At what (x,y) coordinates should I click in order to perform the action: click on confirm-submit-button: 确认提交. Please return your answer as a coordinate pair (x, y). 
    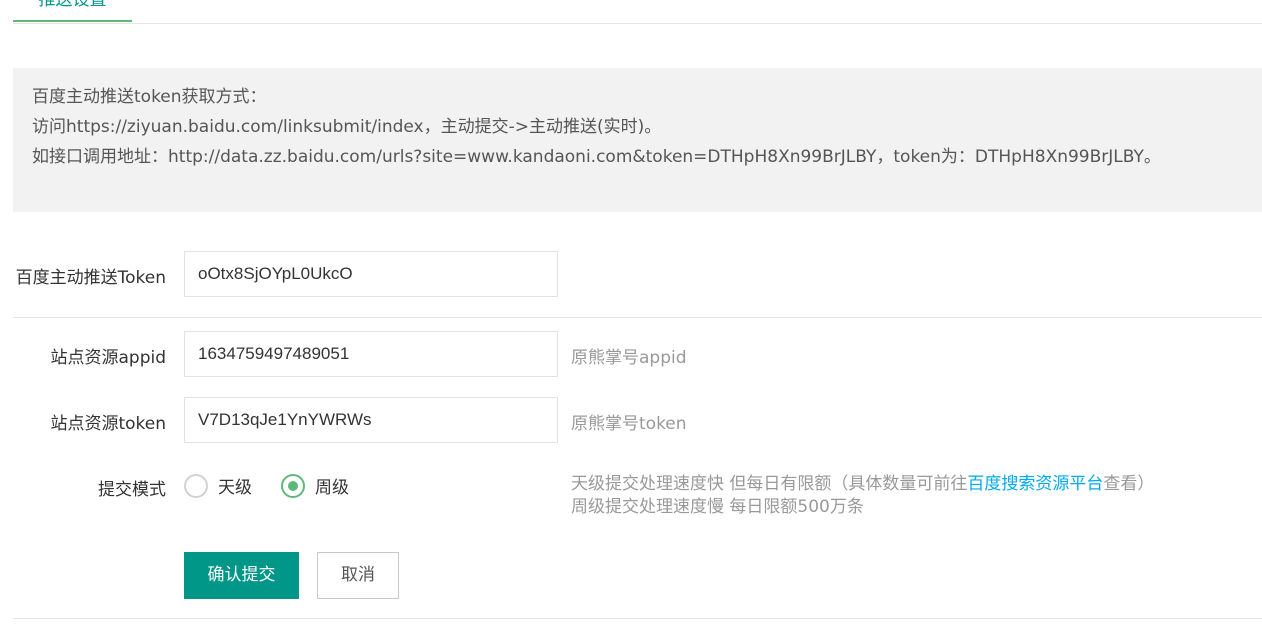
    Looking at the image, I should click on (241, 575).